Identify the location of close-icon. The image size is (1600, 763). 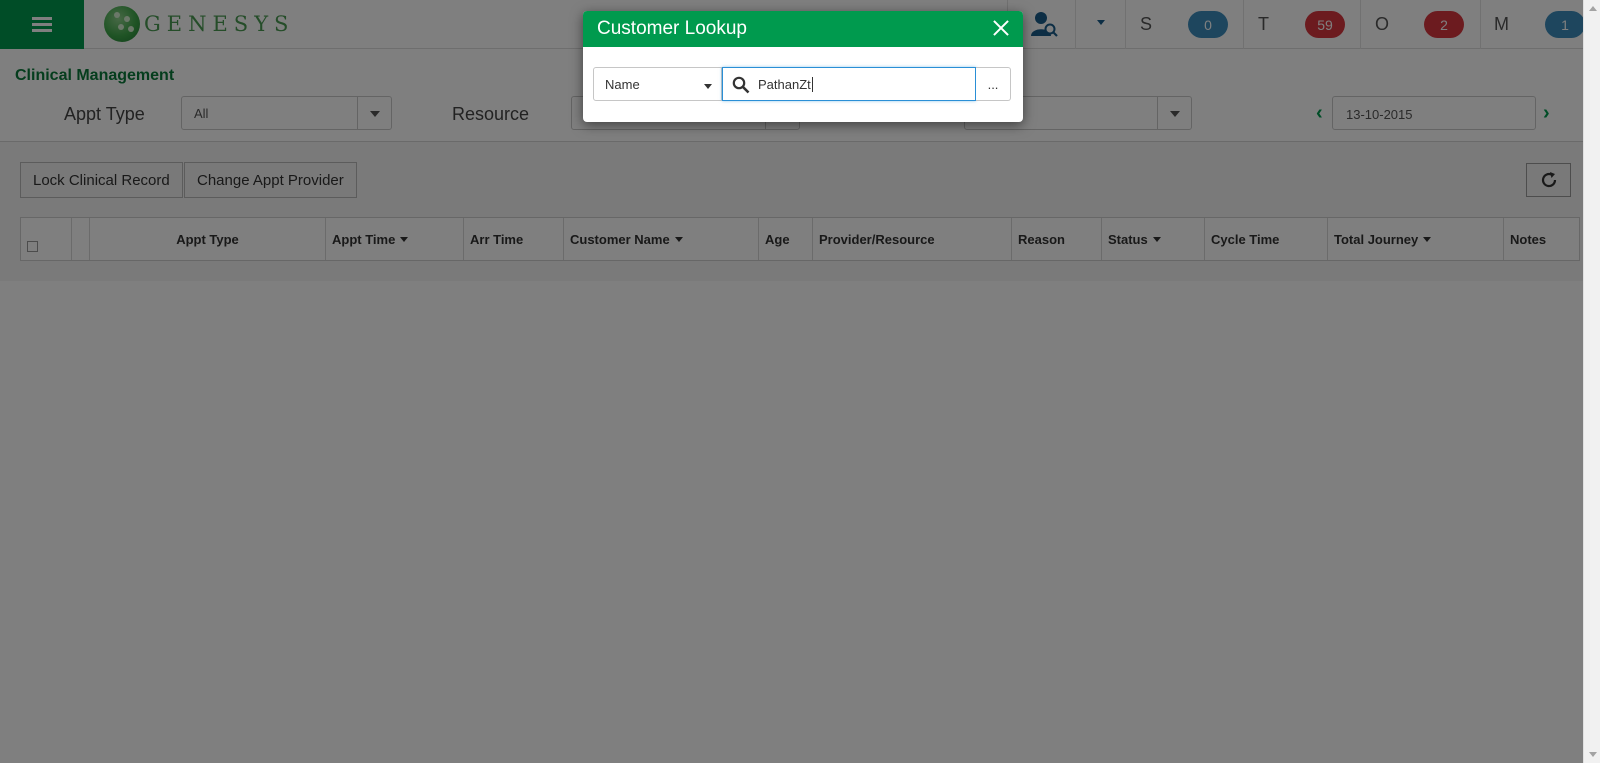
(1001, 28).